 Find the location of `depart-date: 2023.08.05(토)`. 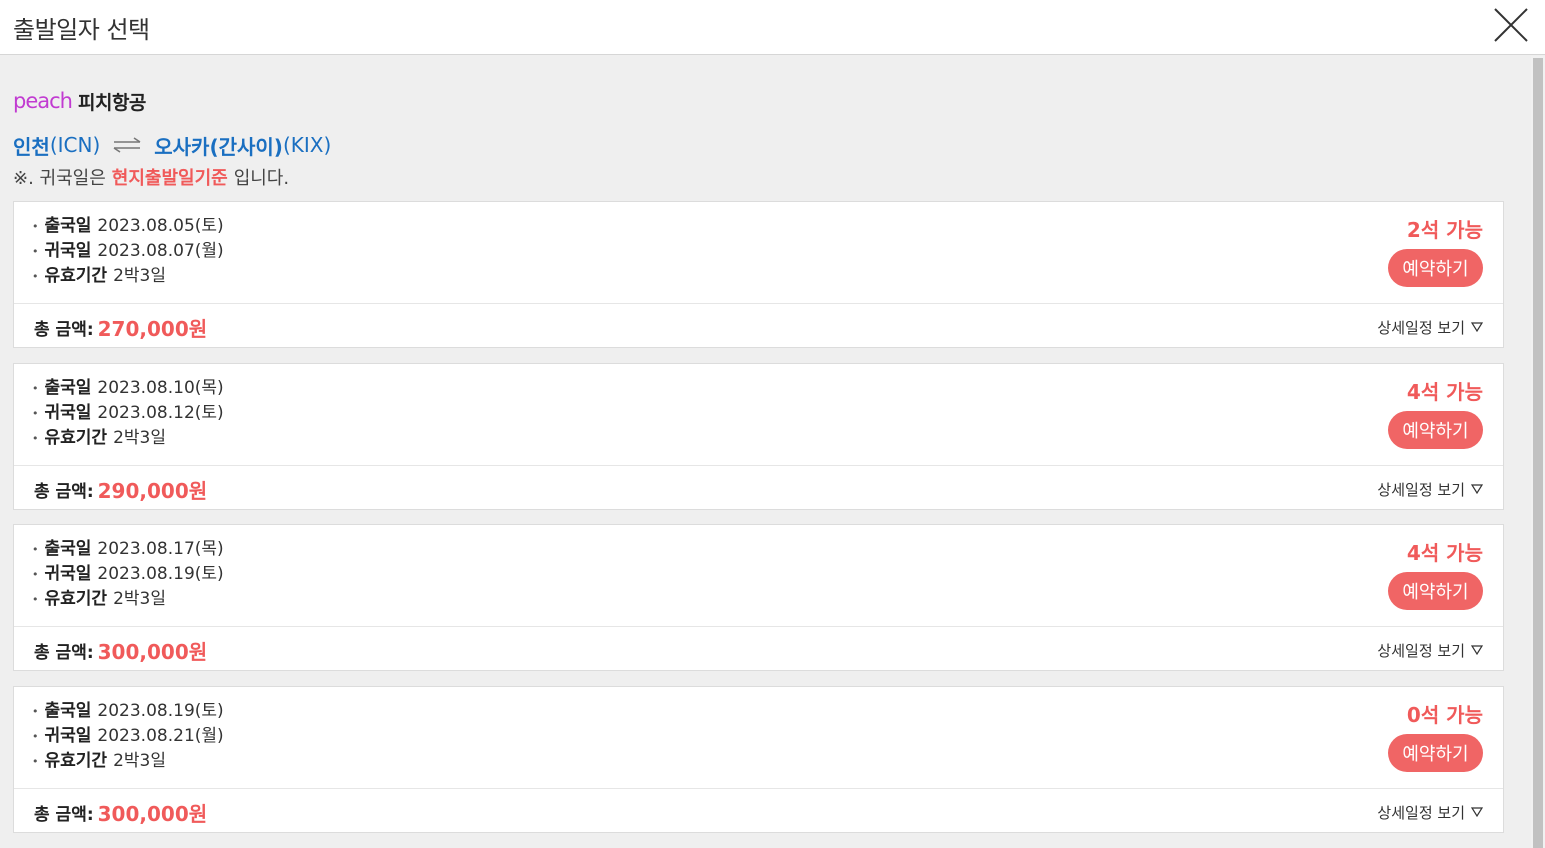

depart-date: 2023.08.05(토) is located at coordinates (160, 226).